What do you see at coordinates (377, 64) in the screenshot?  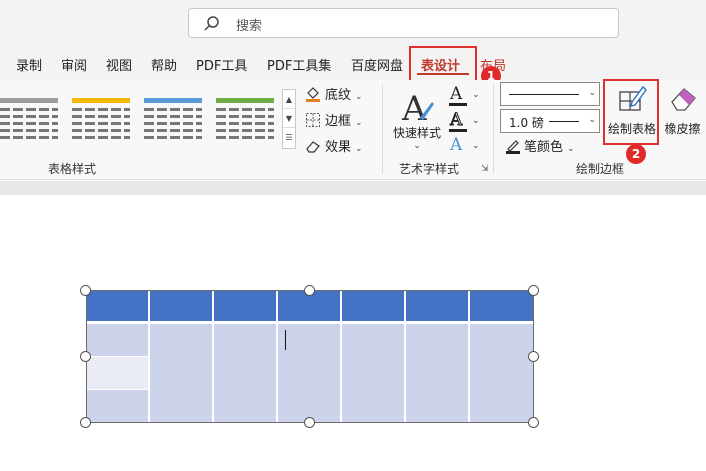 I see `tab-baidu-netdisk: 百度网盘` at bounding box center [377, 64].